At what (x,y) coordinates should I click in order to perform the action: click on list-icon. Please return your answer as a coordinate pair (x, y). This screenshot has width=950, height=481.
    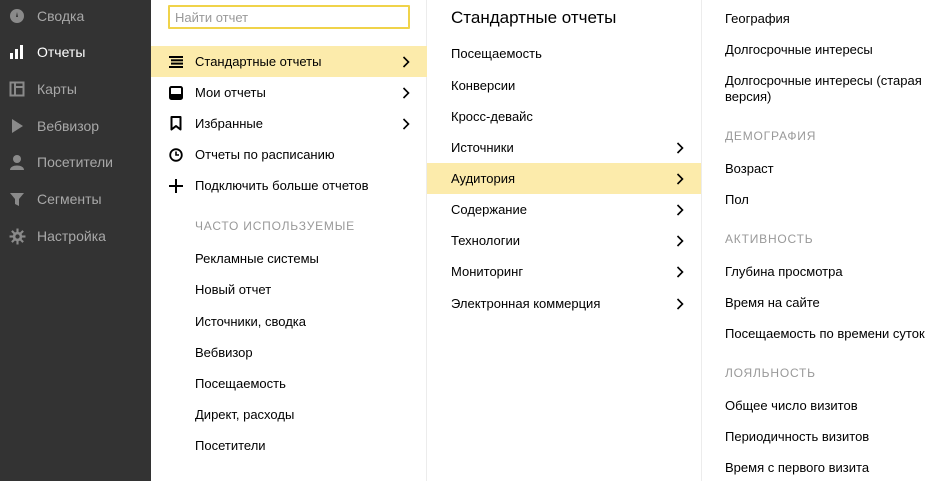
    Looking at the image, I should click on (176, 62).